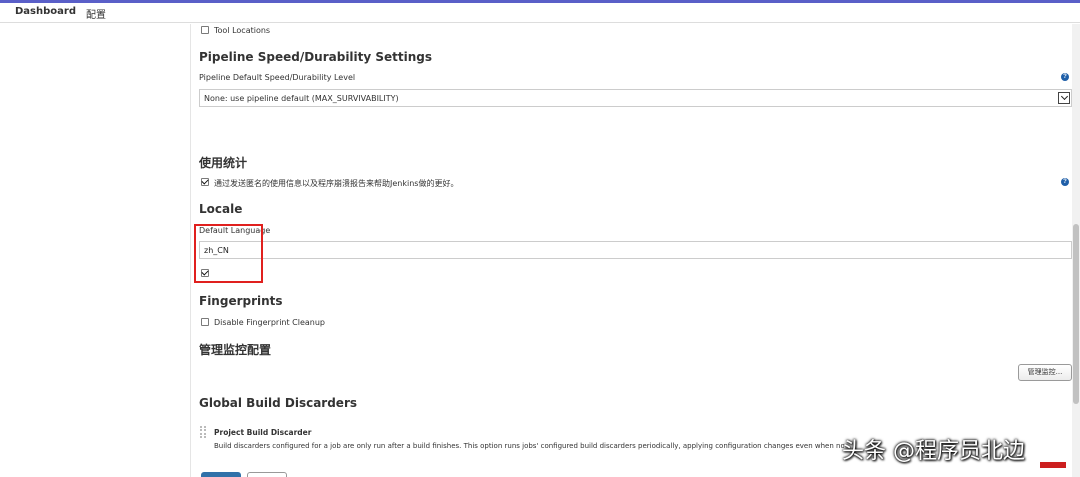 The image size is (1080, 477). What do you see at coordinates (336, 183) in the screenshot?
I see `usage-stats-label: 通过发送匿名的使用信息以及程序崩溃报告来帮助Jenkins做的更好。` at bounding box center [336, 183].